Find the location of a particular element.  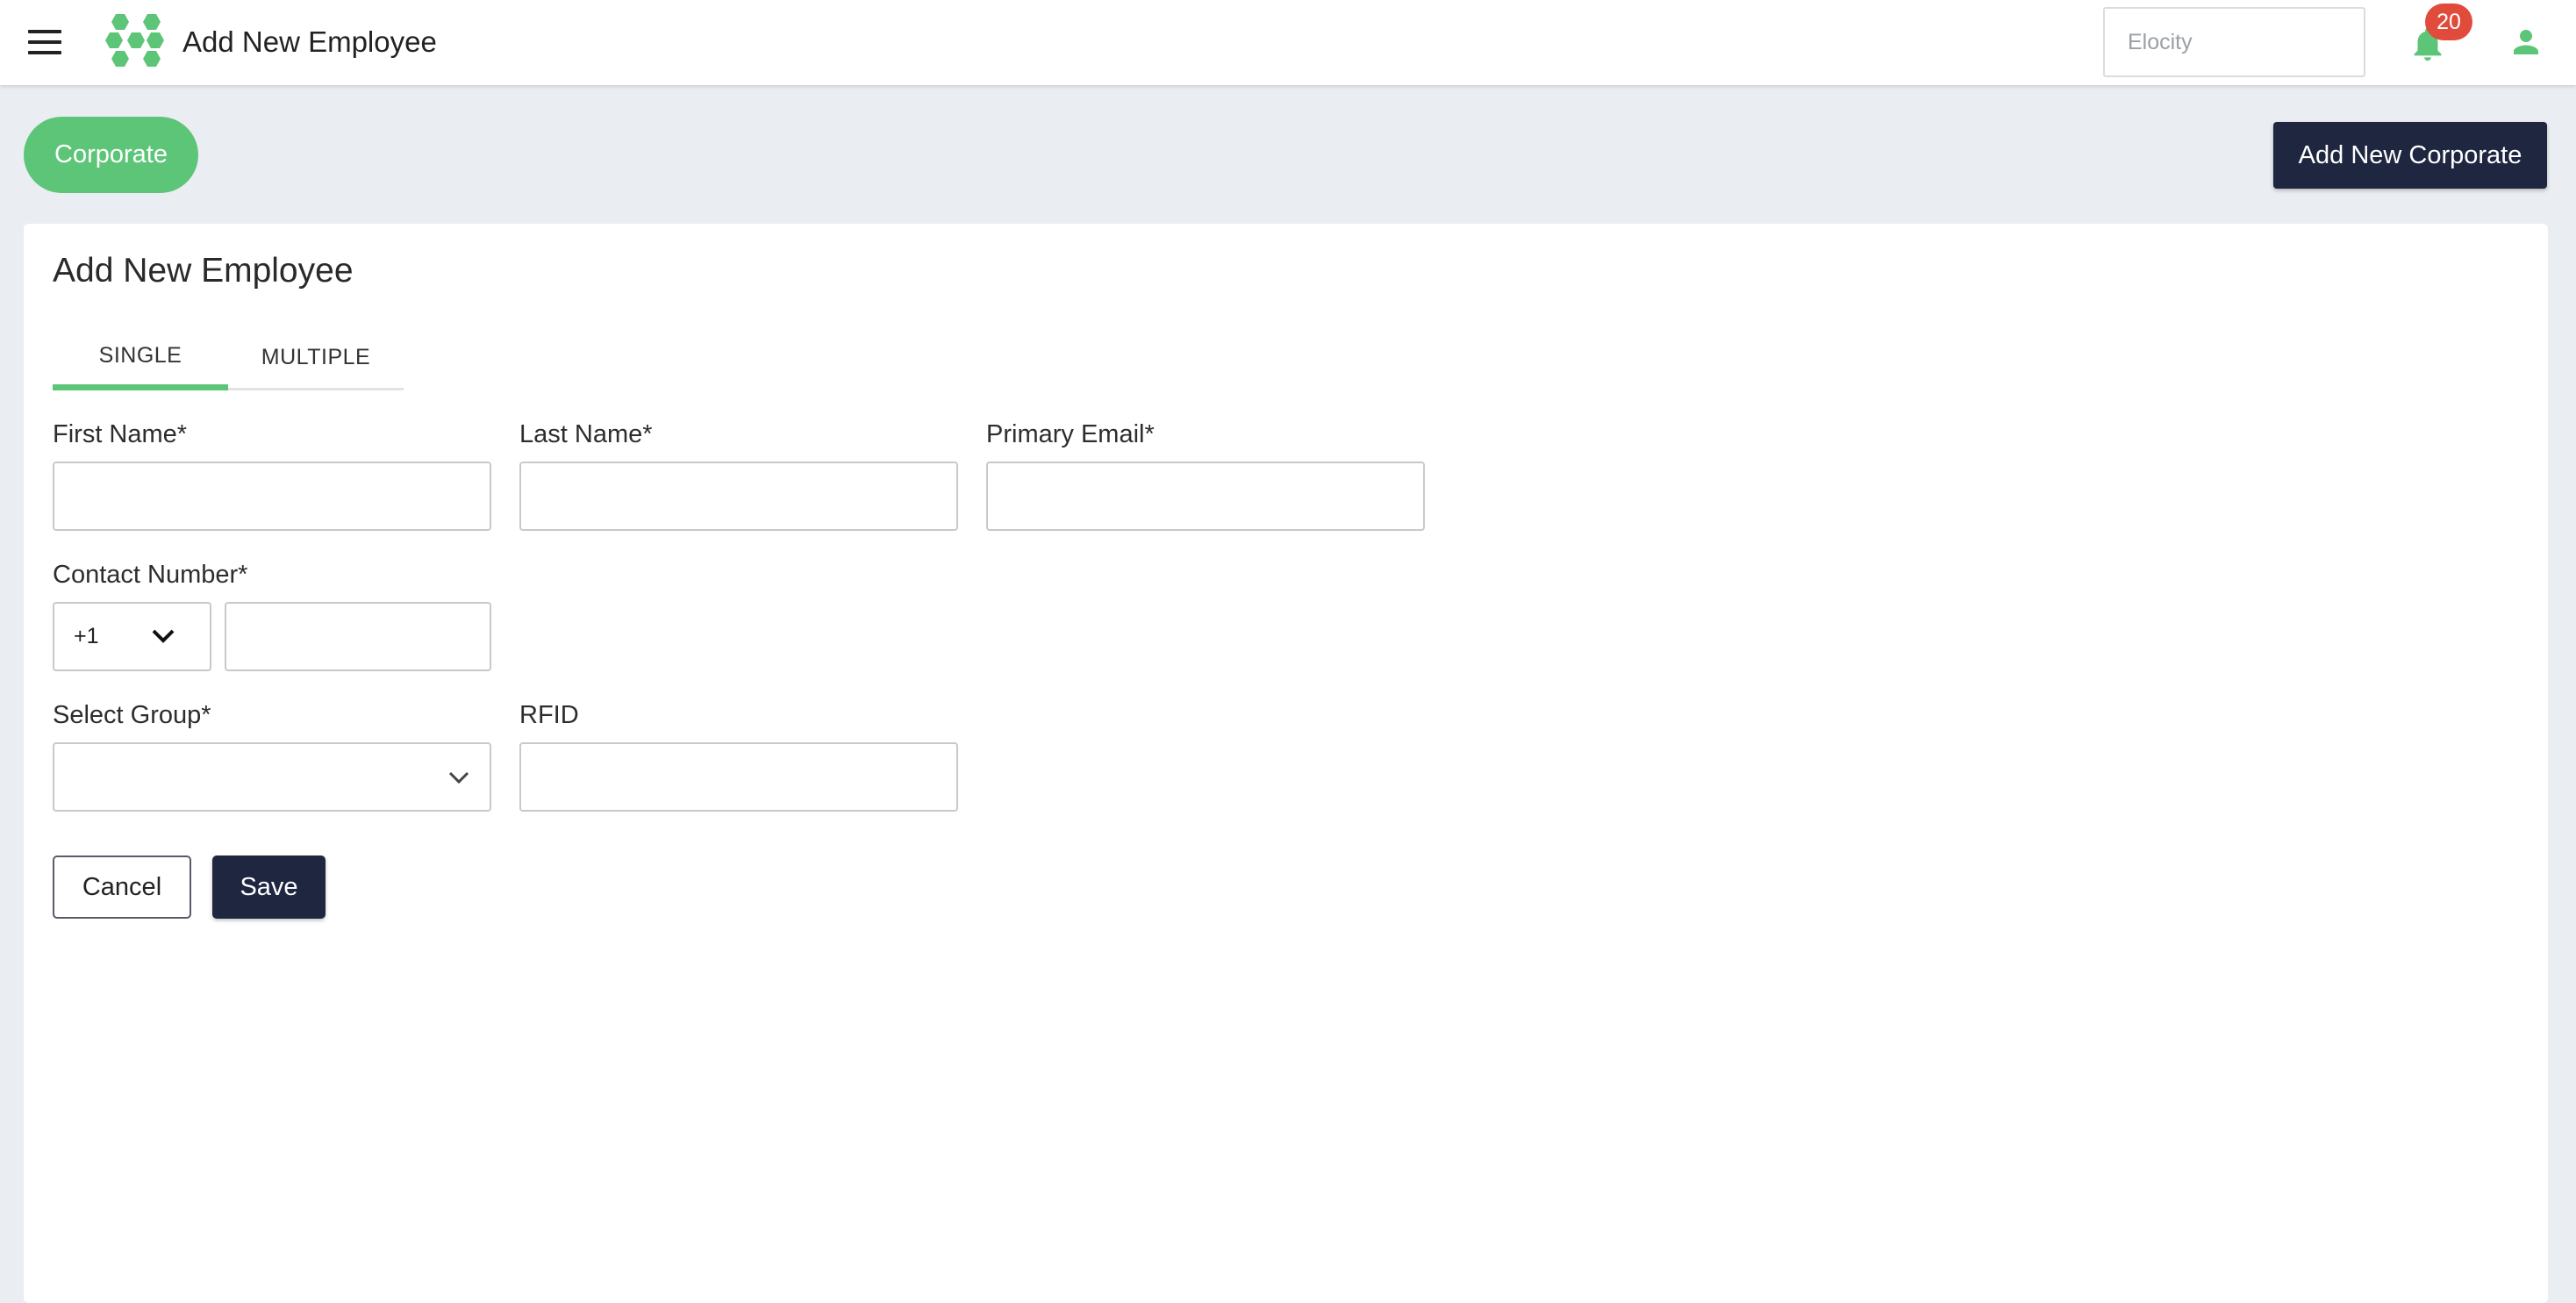

last-name-label: Last Name* is located at coordinates (586, 434).